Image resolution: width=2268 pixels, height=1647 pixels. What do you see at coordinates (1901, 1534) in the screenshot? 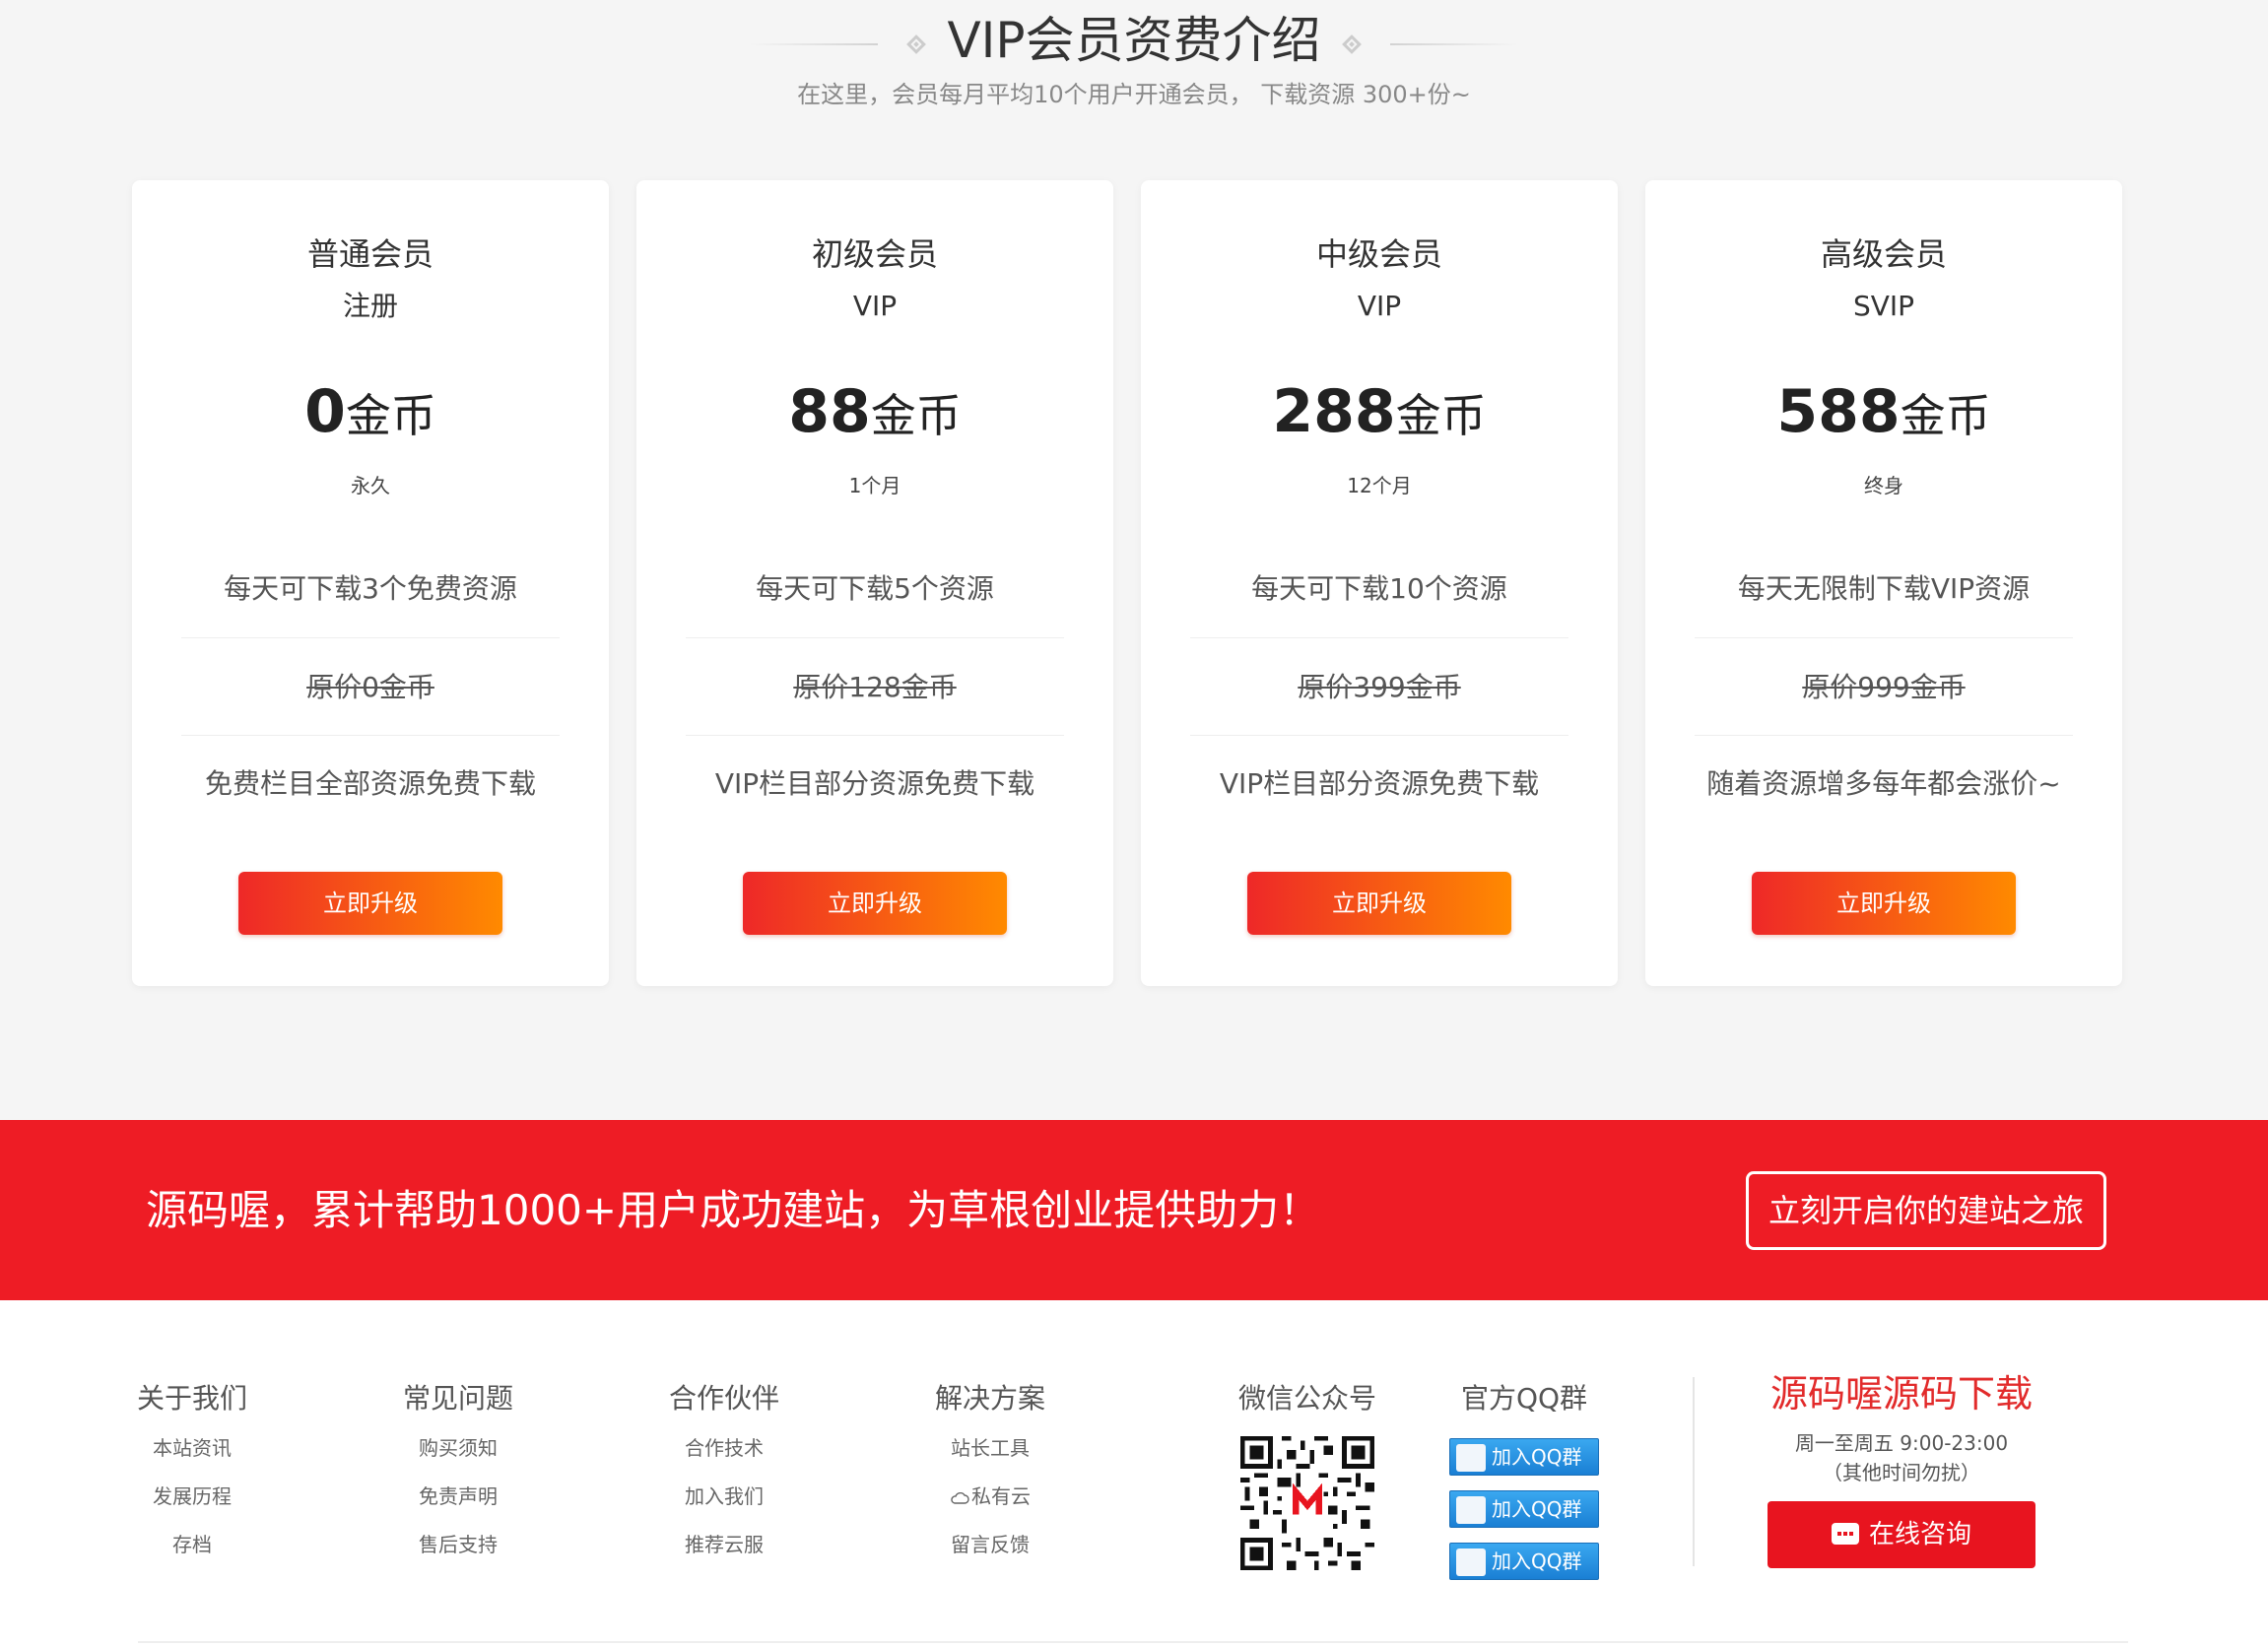
I see `online-consult-button: 在线咨询` at bounding box center [1901, 1534].